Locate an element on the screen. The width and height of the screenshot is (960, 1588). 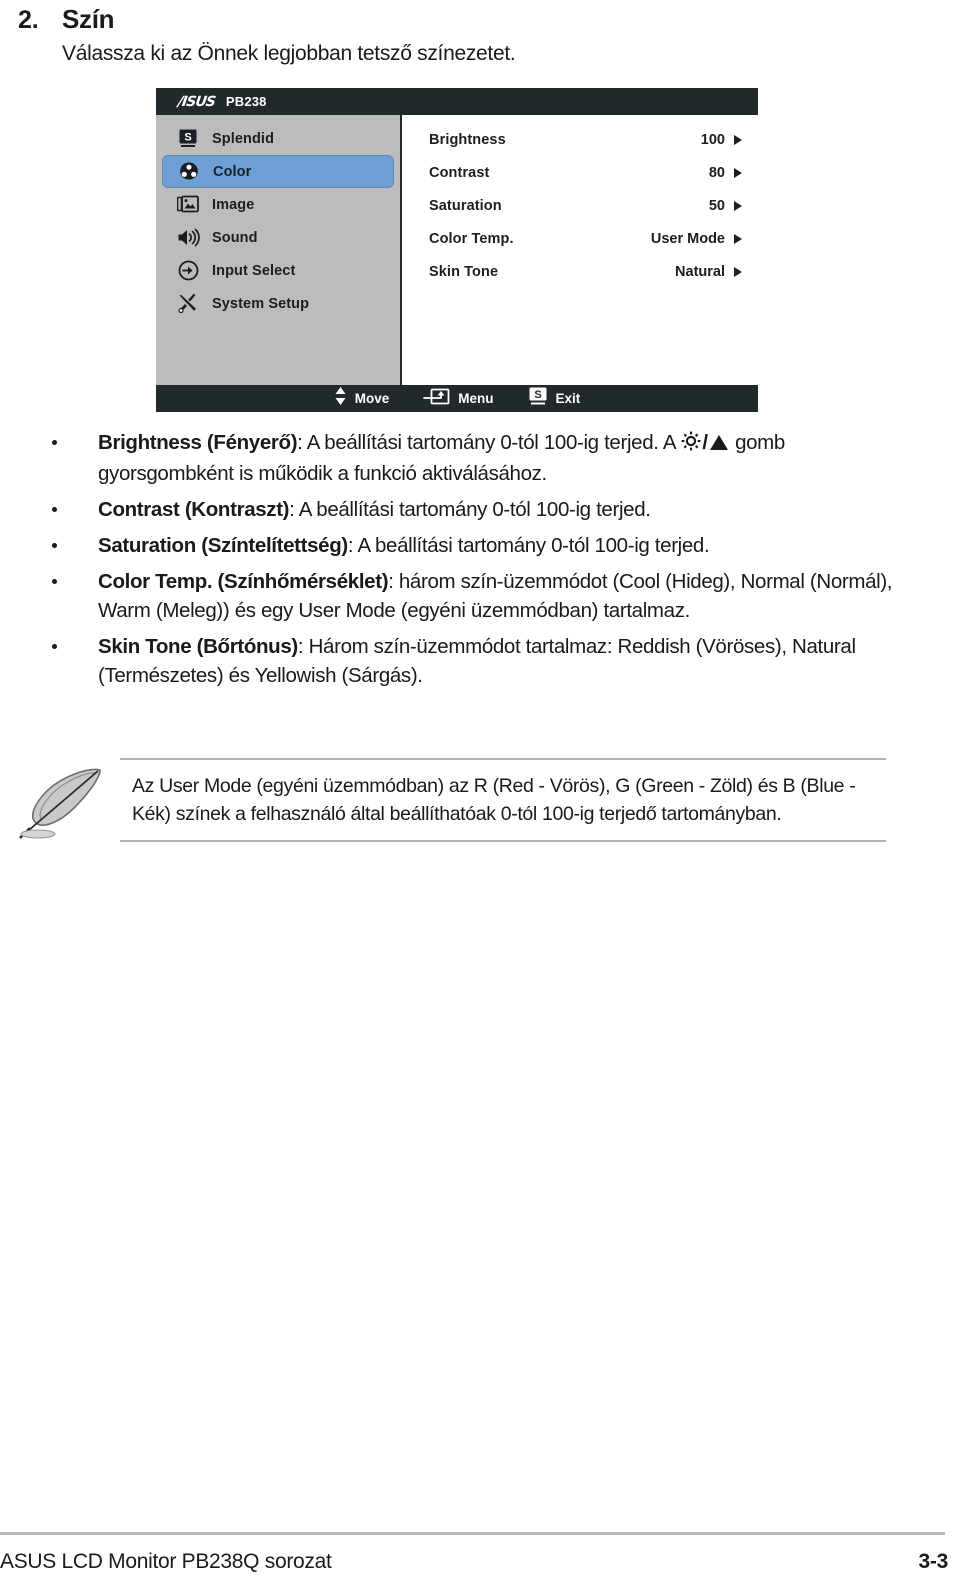
sidebar-item-input-select: Input Select is located at coordinates (278, 270).